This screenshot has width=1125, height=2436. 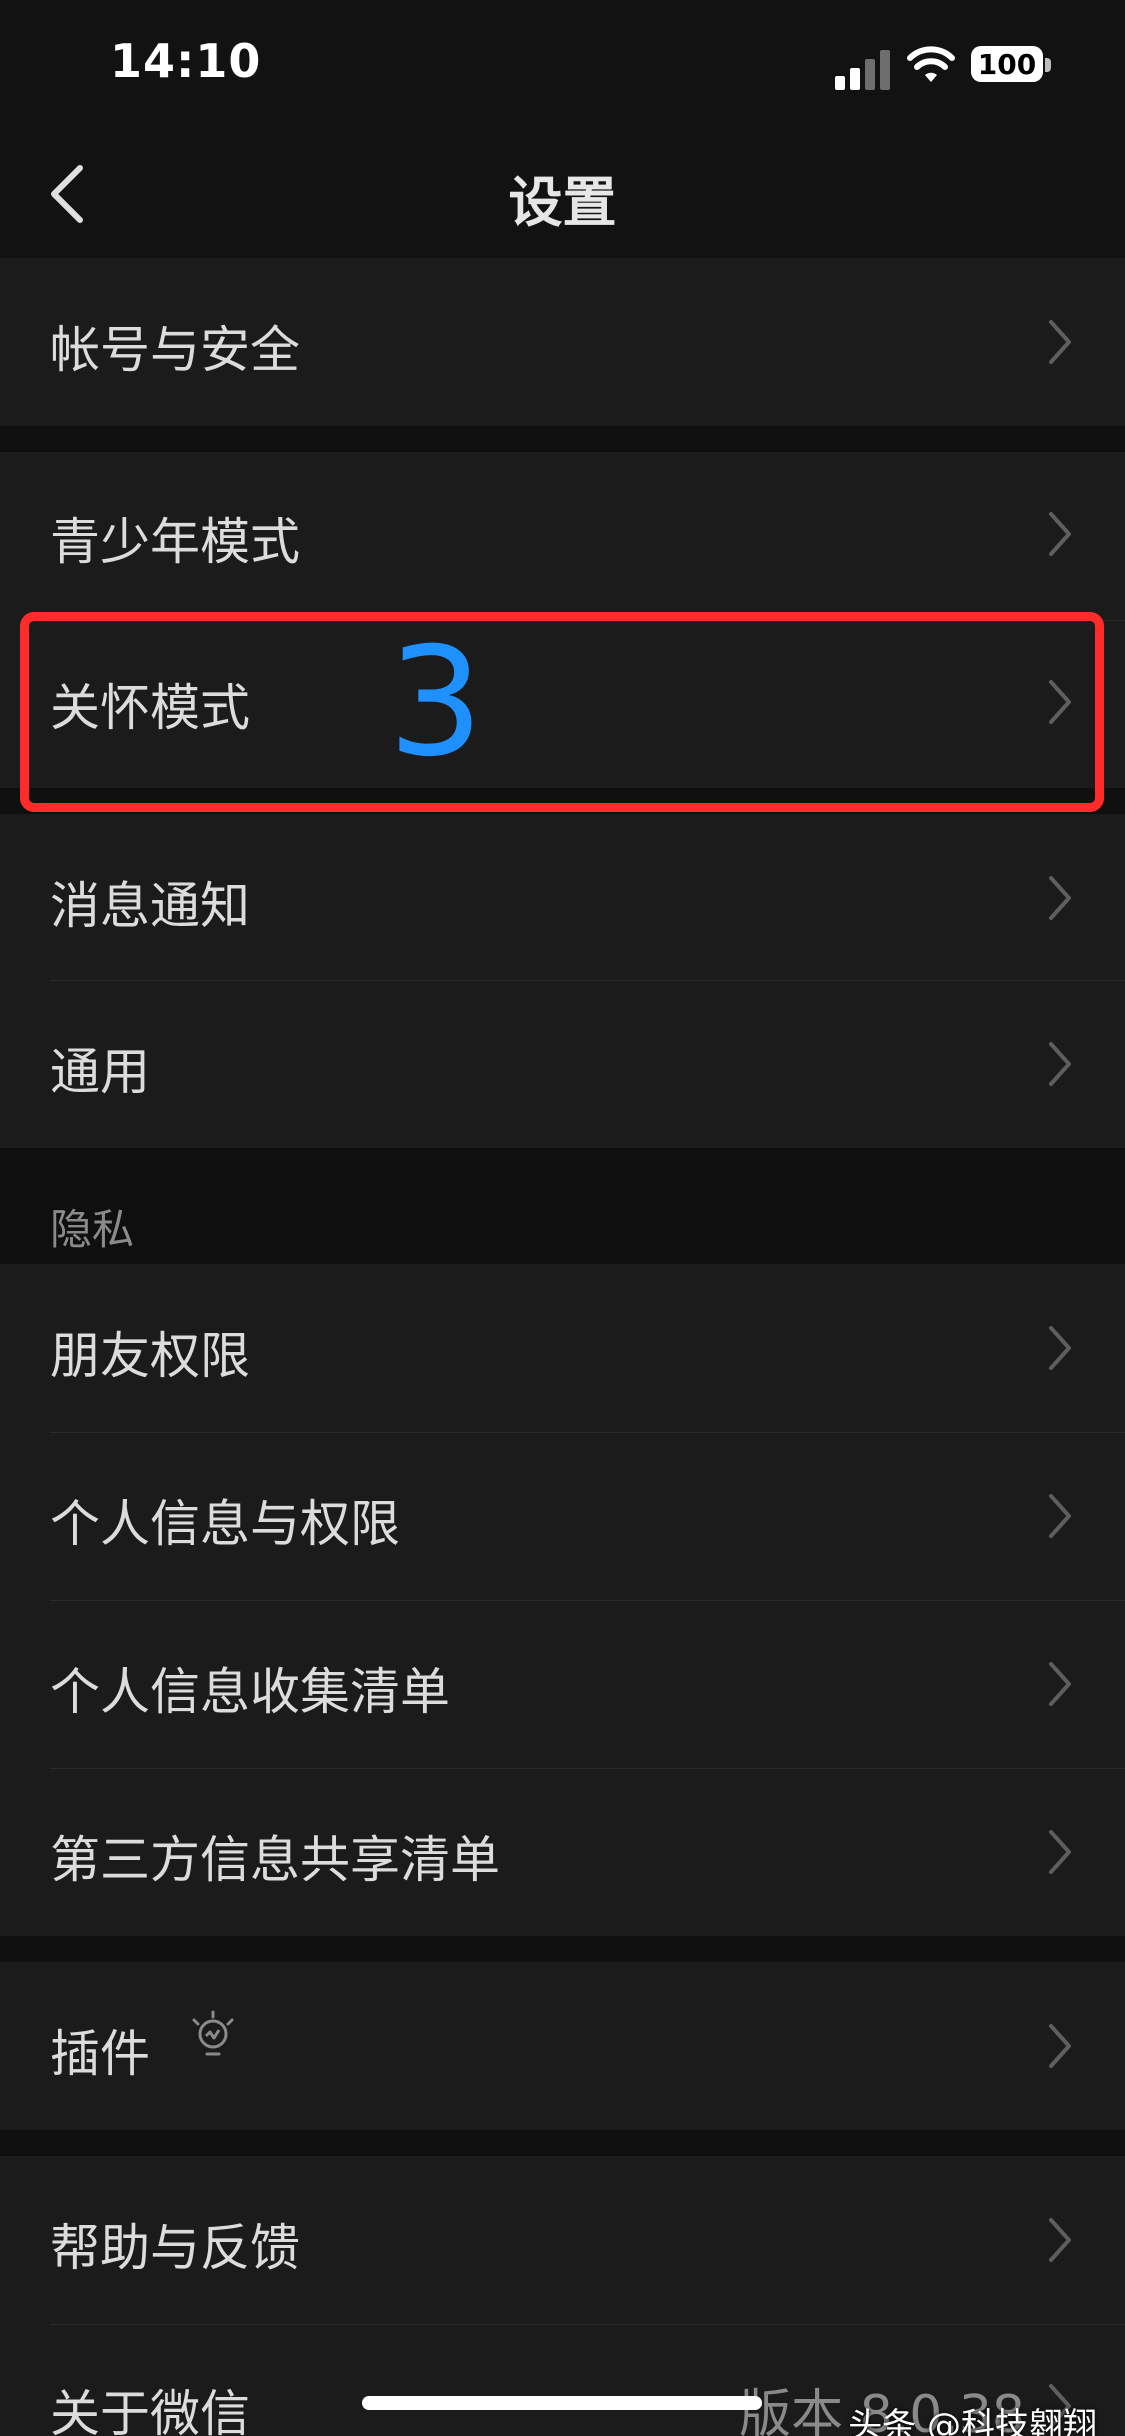 What do you see at coordinates (92, 1229) in the screenshot?
I see `section-header-privacy: 隐私` at bounding box center [92, 1229].